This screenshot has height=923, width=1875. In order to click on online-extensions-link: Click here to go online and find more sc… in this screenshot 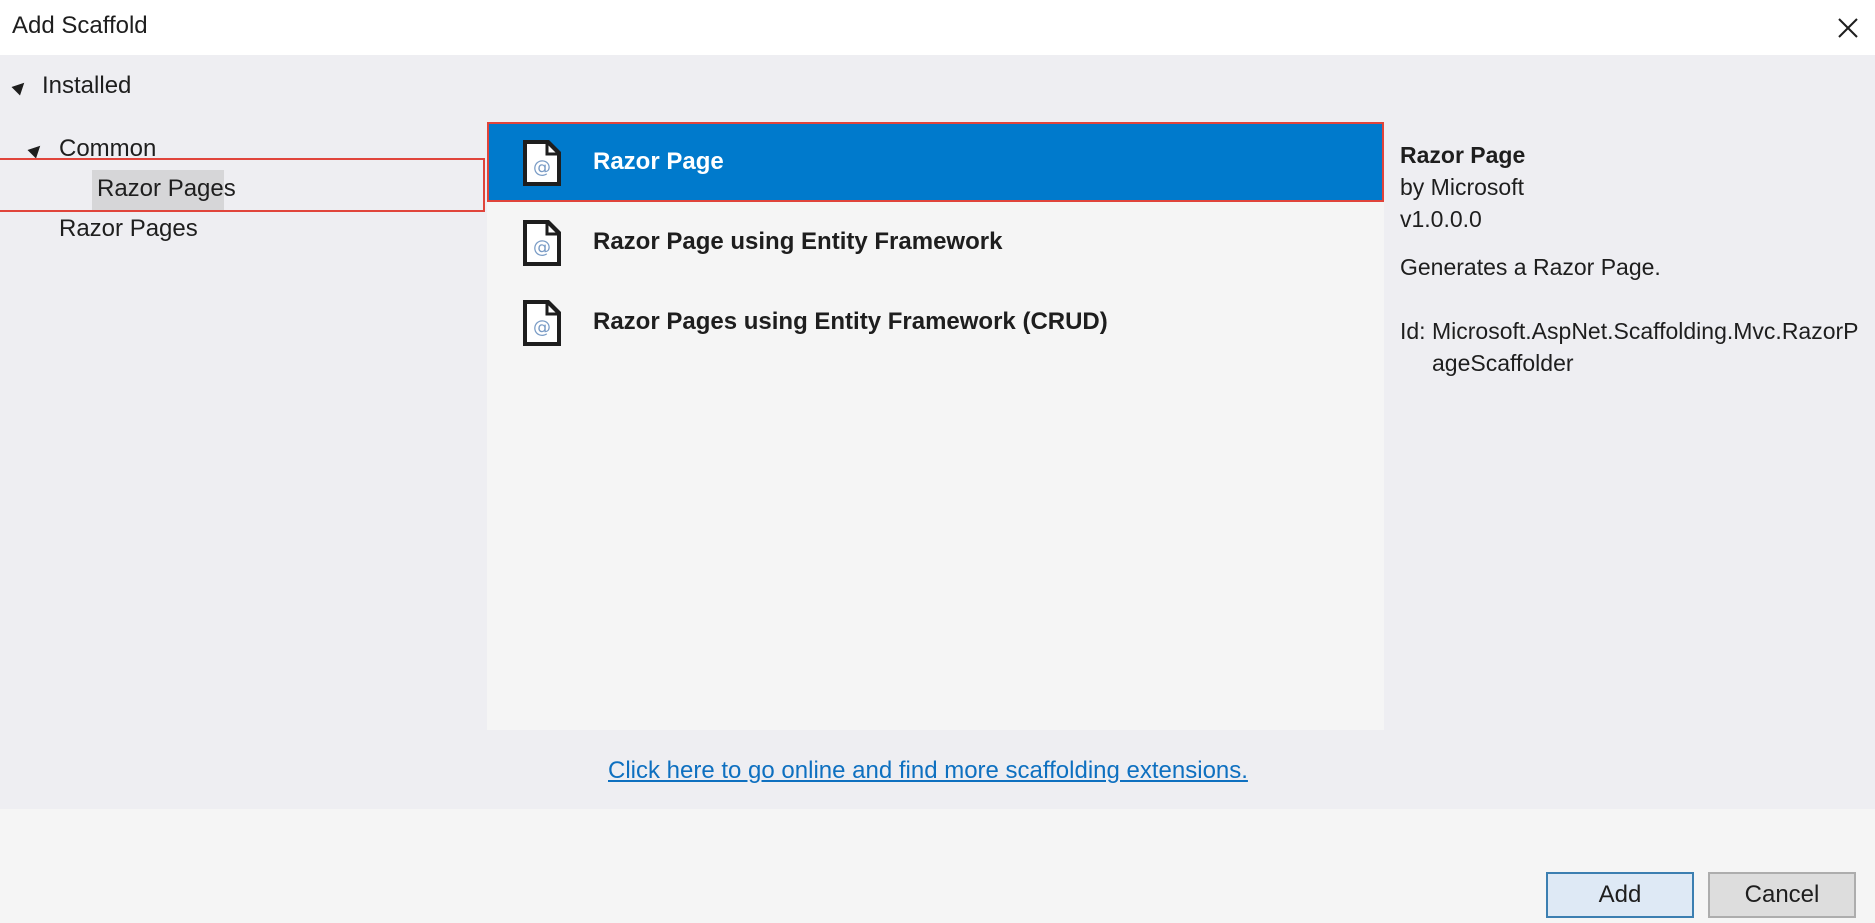, I will do `click(928, 771)`.